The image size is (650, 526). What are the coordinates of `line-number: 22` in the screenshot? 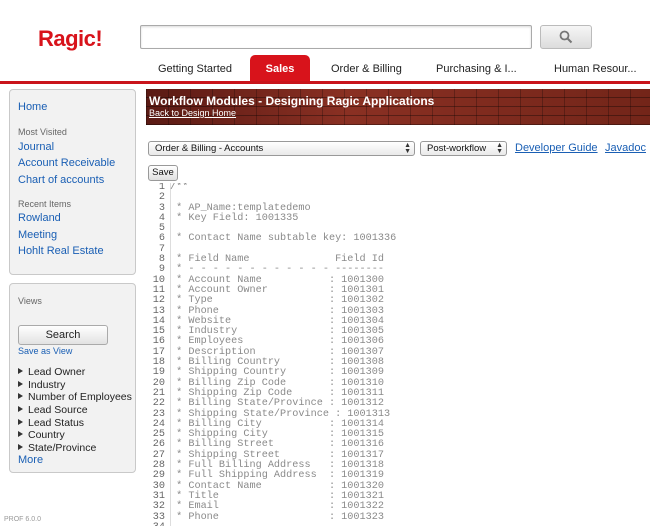 It's located at (158, 404).